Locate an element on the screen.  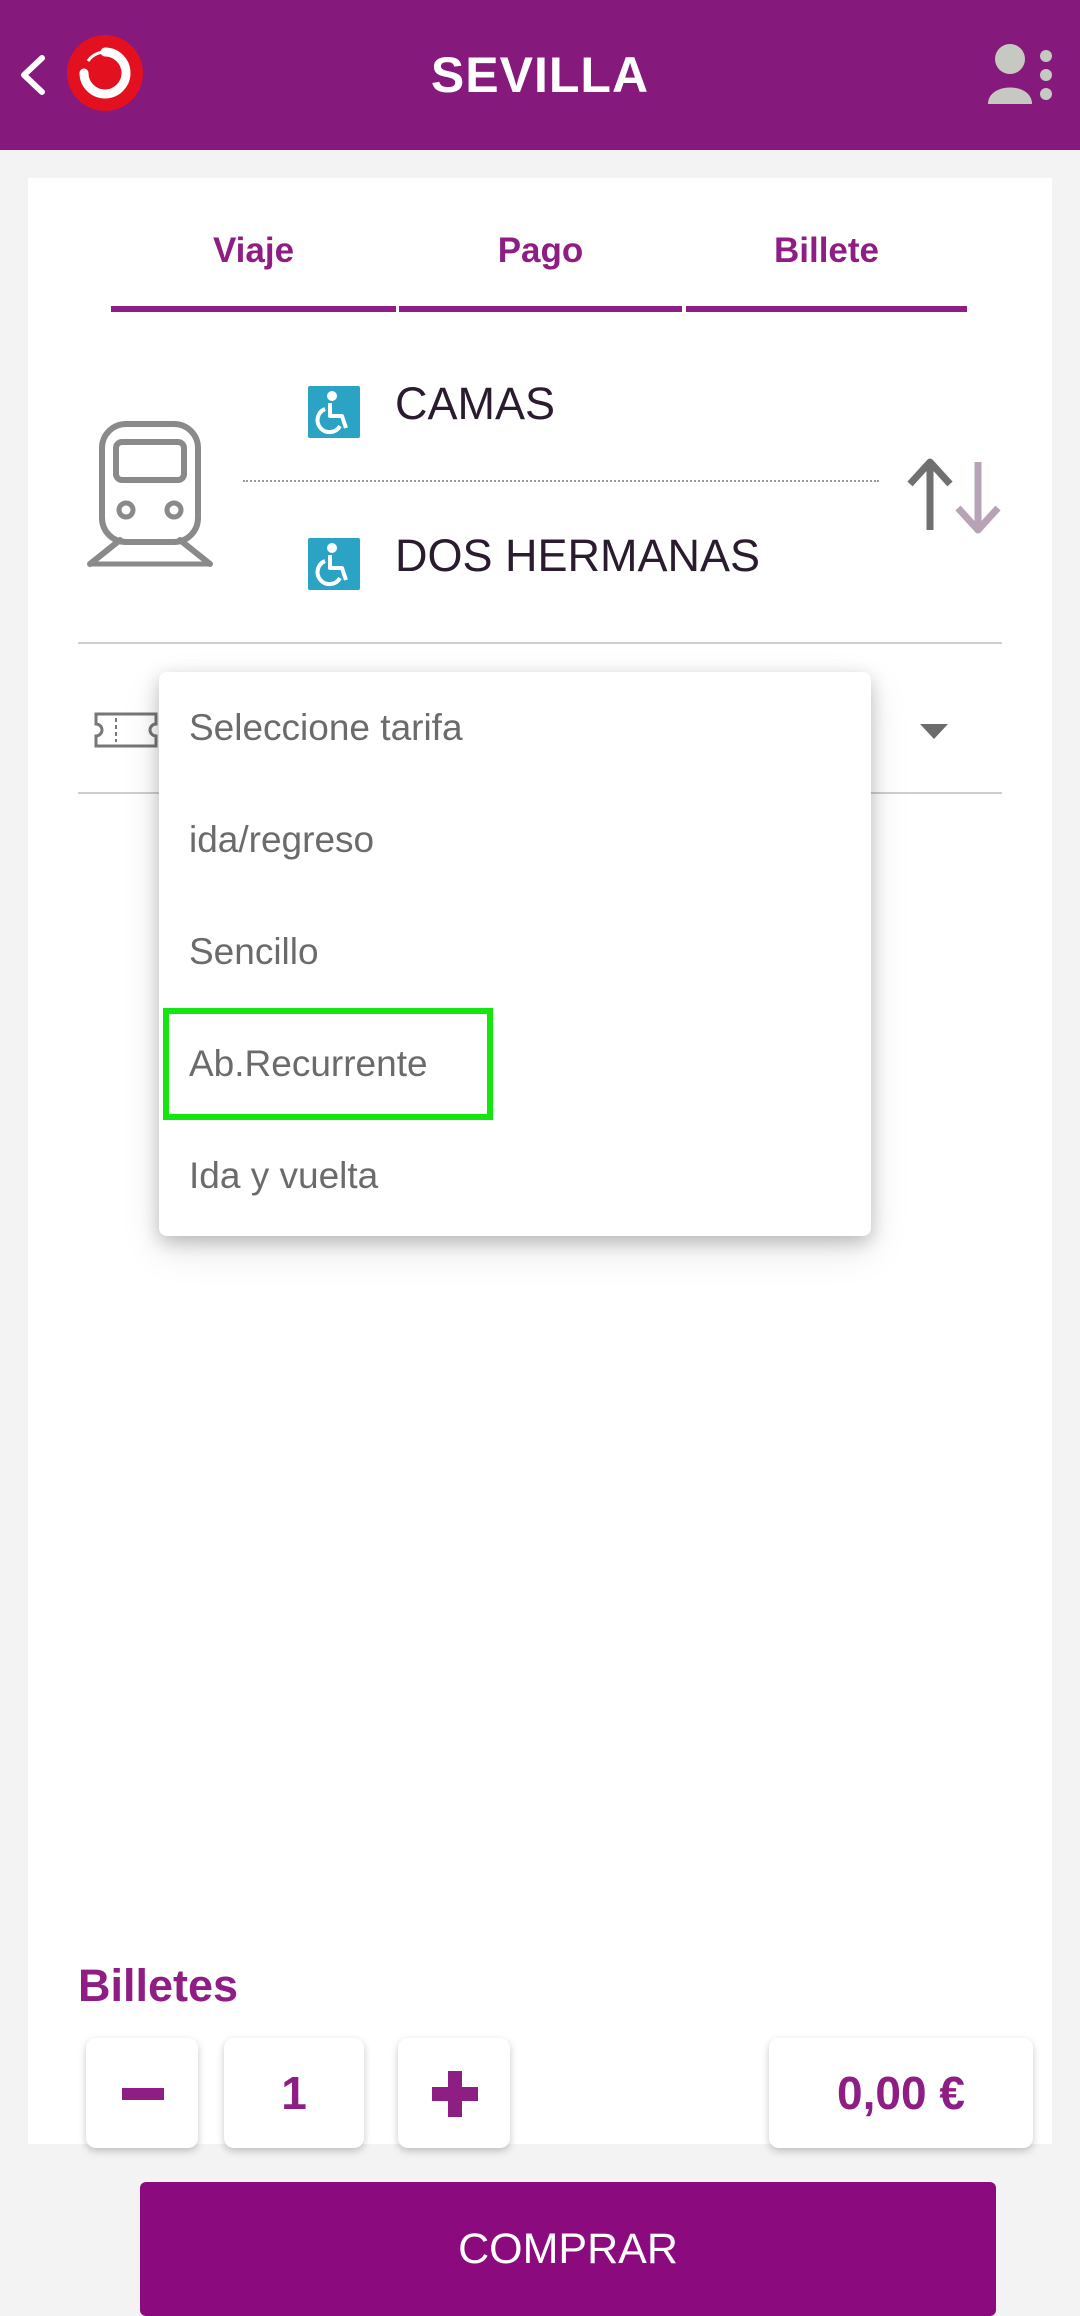
fare-option: Sencillo is located at coordinates (515, 952).